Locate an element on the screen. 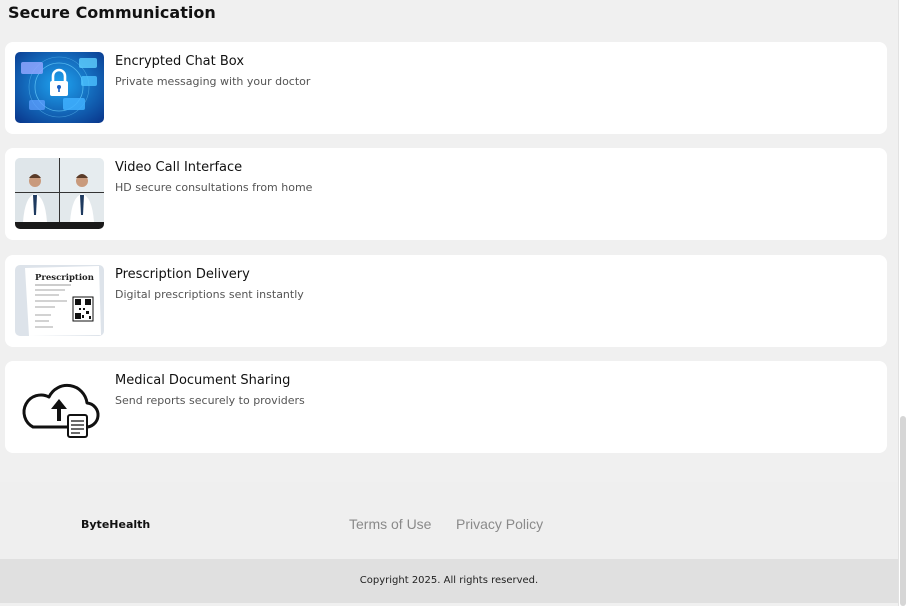 The image size is (906, 606). card-description: Send reports securely to providers is located at coordinates (210, 400).